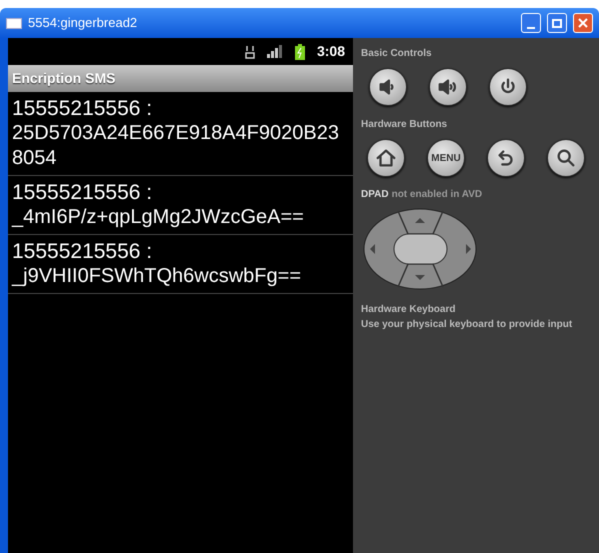 The width and height of the screenshot is (599, 553). What do you see at coordinates (508, 87) in the screenshot?
I see `power-button` at bounding box center [508, 87].